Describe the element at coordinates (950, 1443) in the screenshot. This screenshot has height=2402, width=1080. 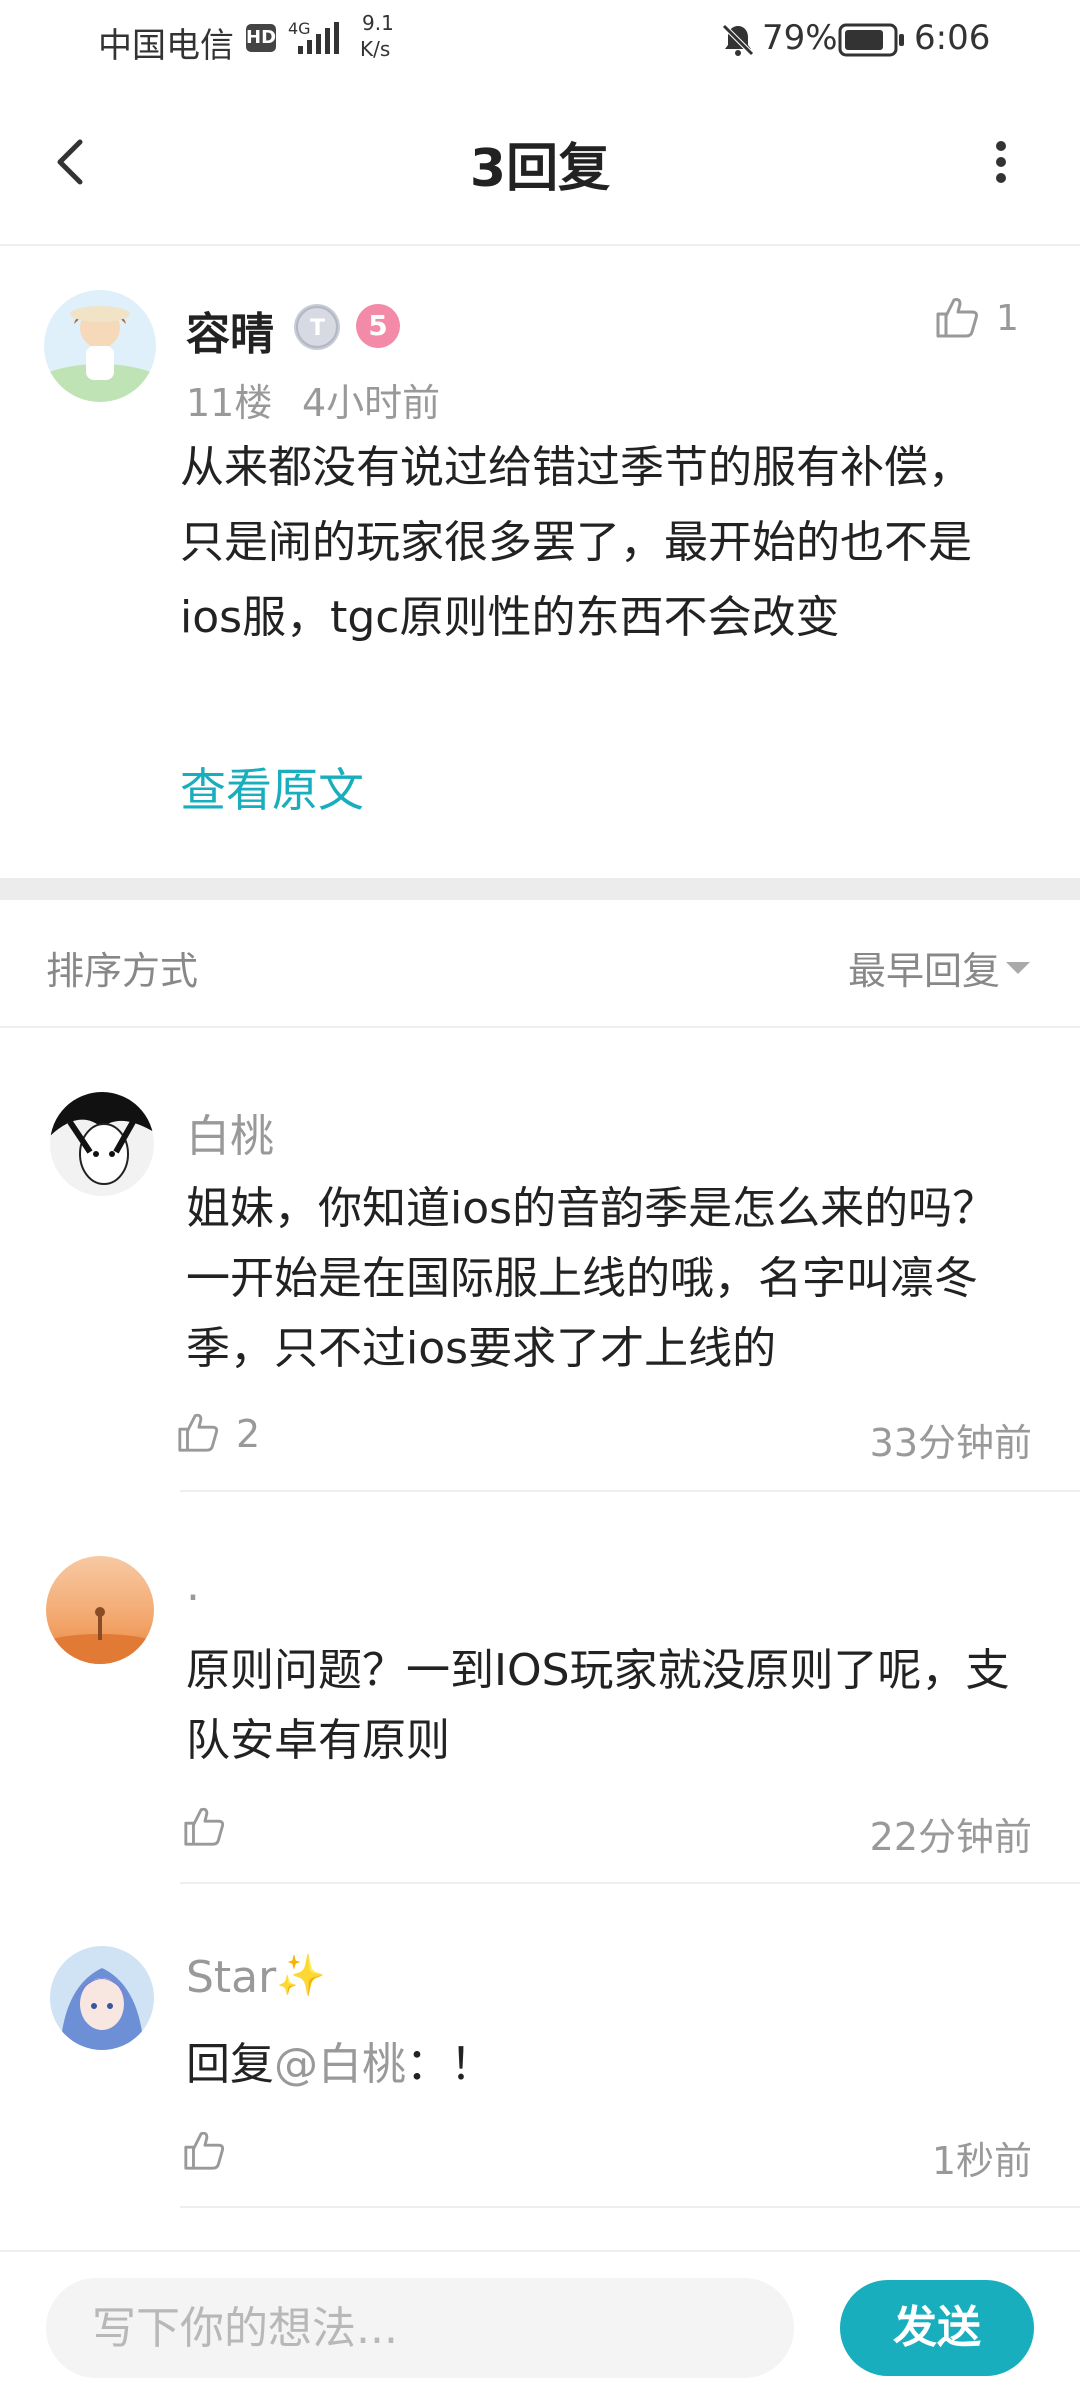
I see `reply-time: 33分钟前` at that location.